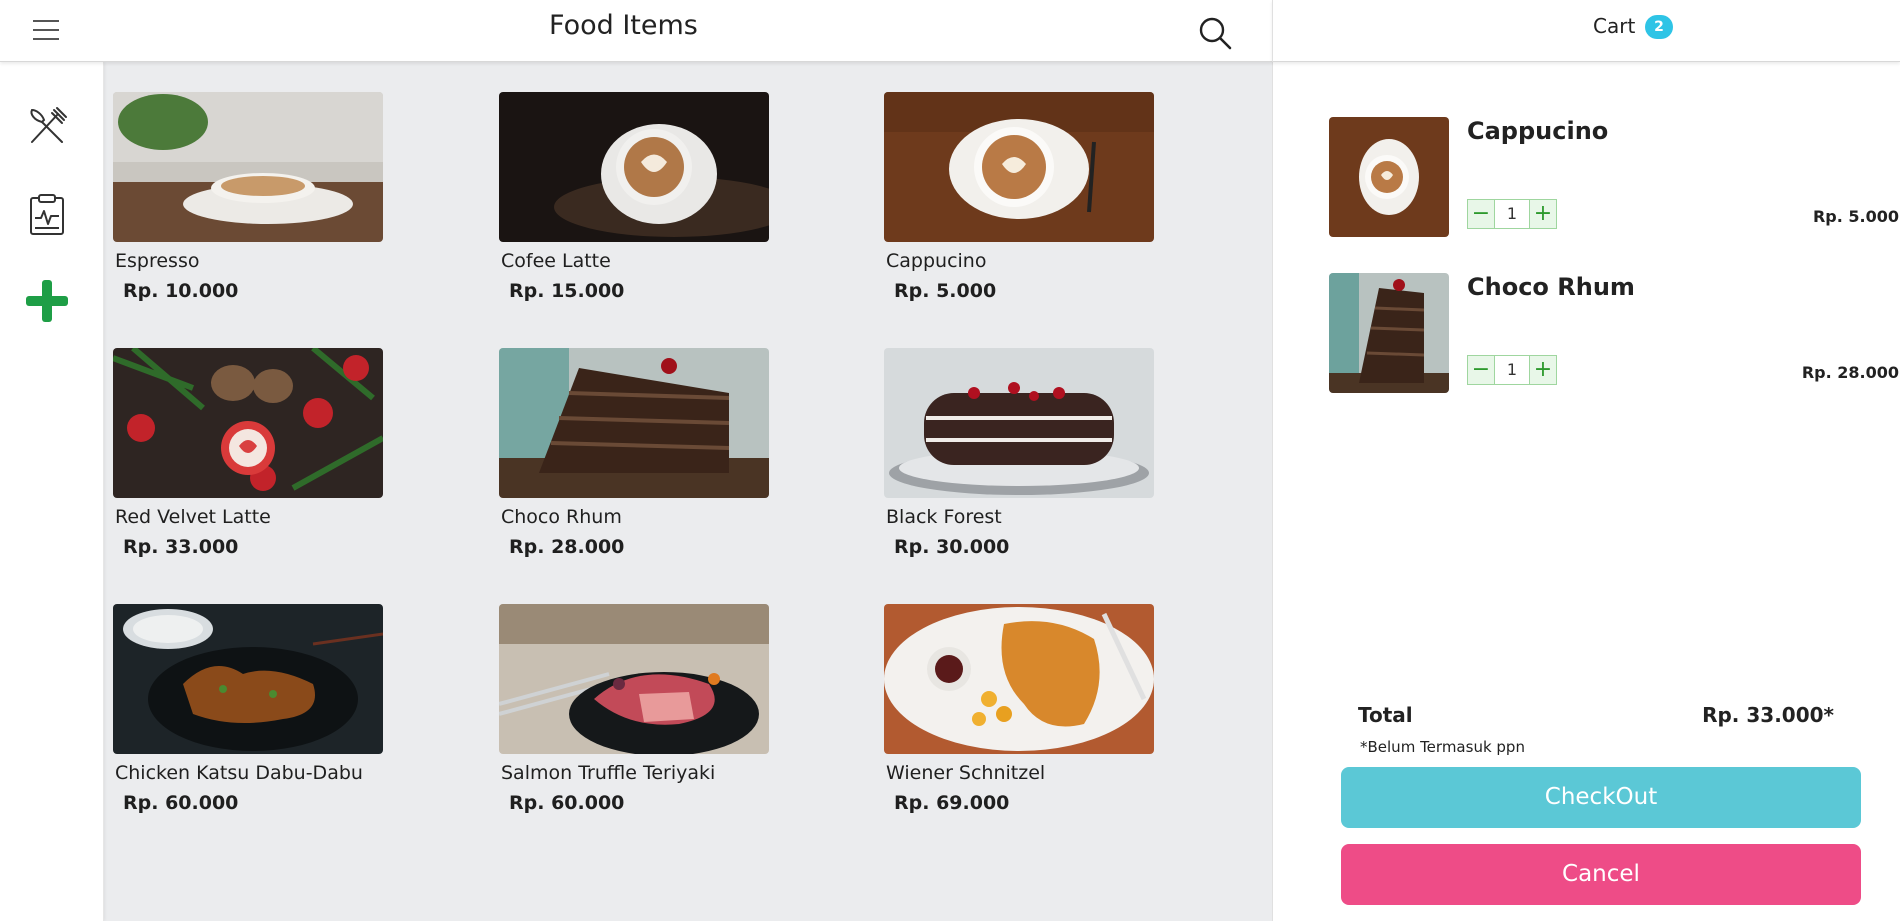 The image size is (1900, 921). I want to click on food-name: Cappucino, so click(936, 261).